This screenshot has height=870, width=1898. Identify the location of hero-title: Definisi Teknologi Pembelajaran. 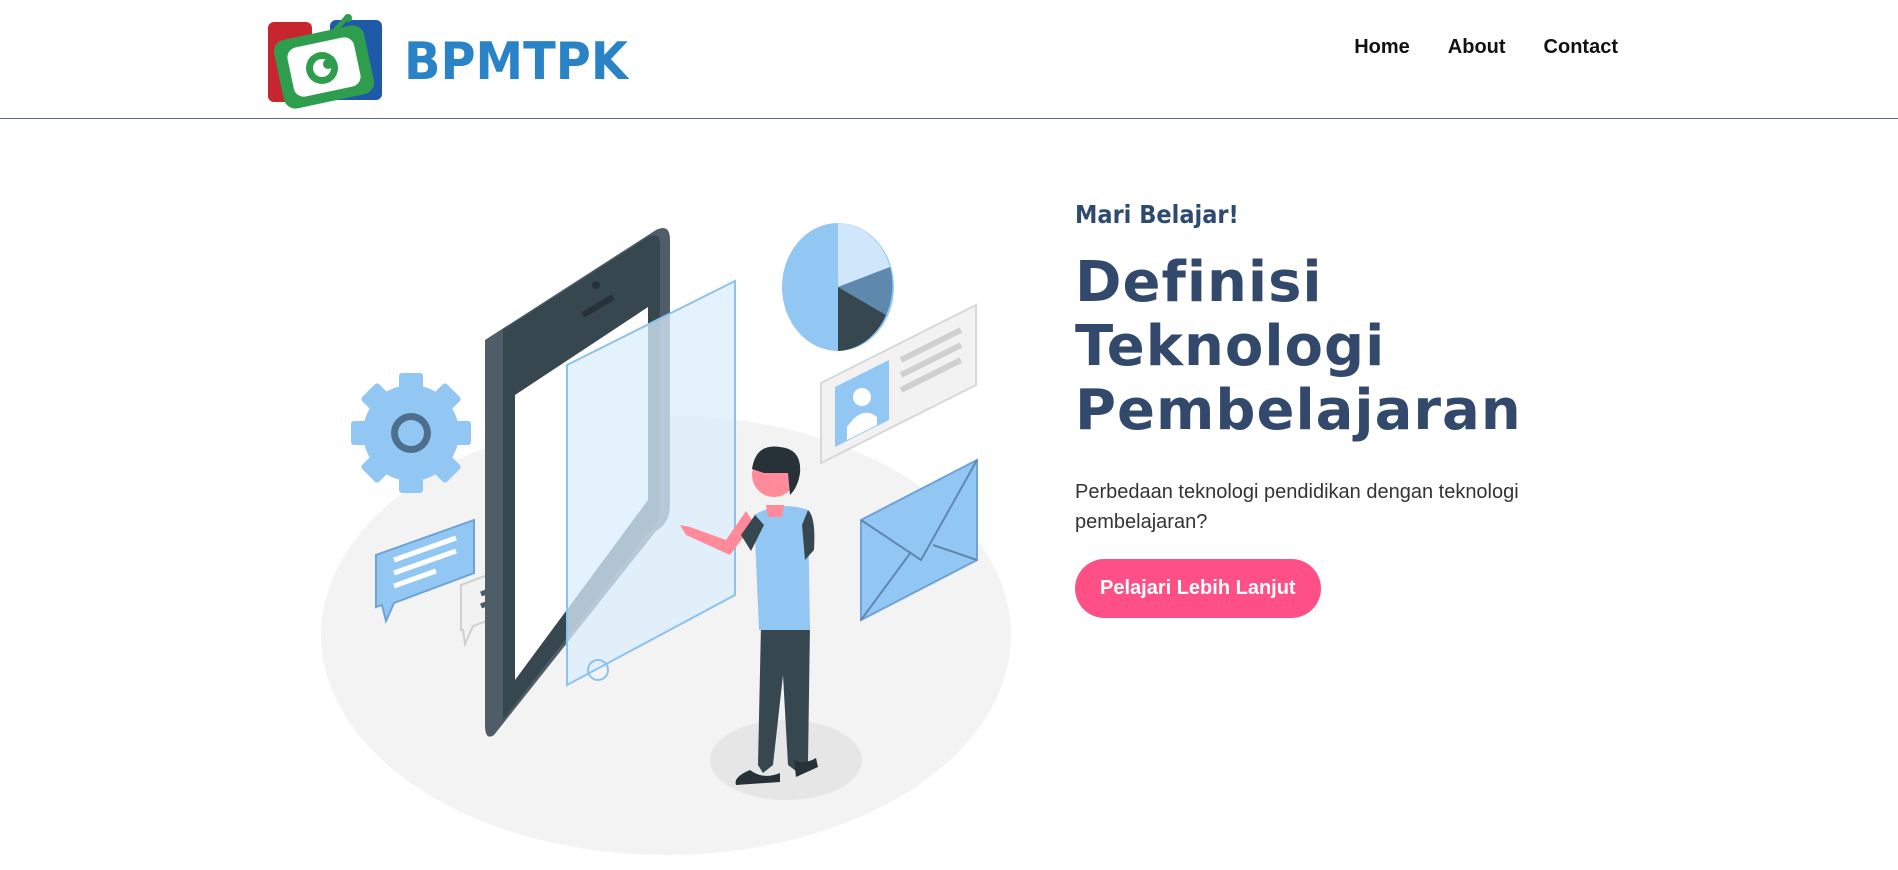
(1355, 347).